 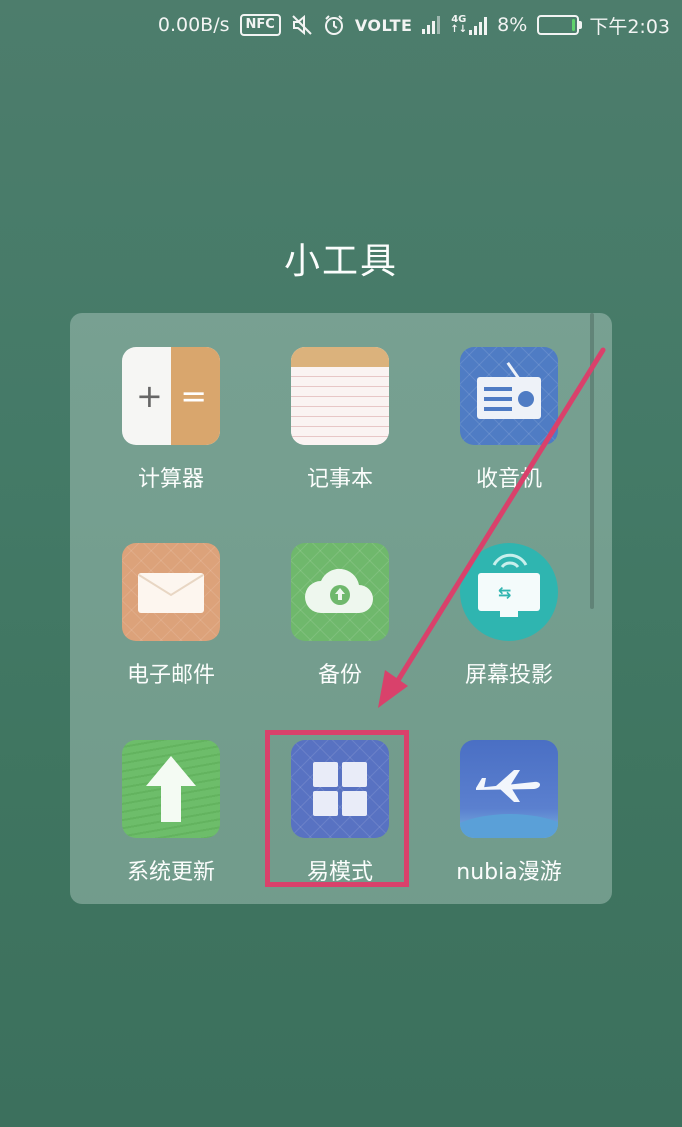 What do you see at coordinates (492, 527) in the screenshot?
I see `annotation-arrow` at bounding box center [492, 527].